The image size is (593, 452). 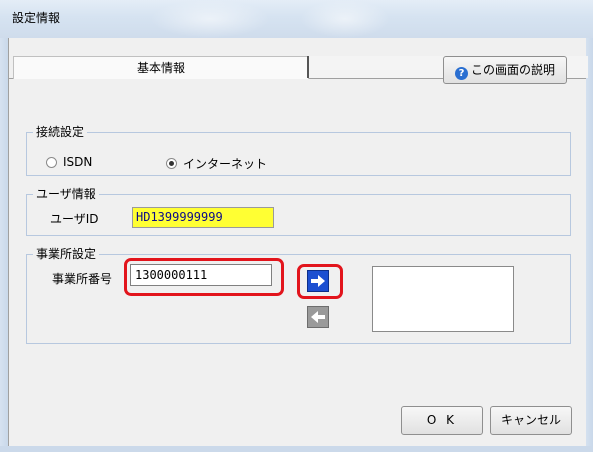 What do you see at coordinates (461, 73) in the screenshot?
I see `question-icon: ?` at bounding box center [461, 73].